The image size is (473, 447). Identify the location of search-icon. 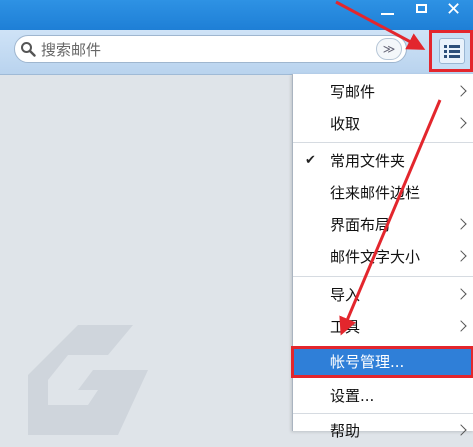
(28, 49).